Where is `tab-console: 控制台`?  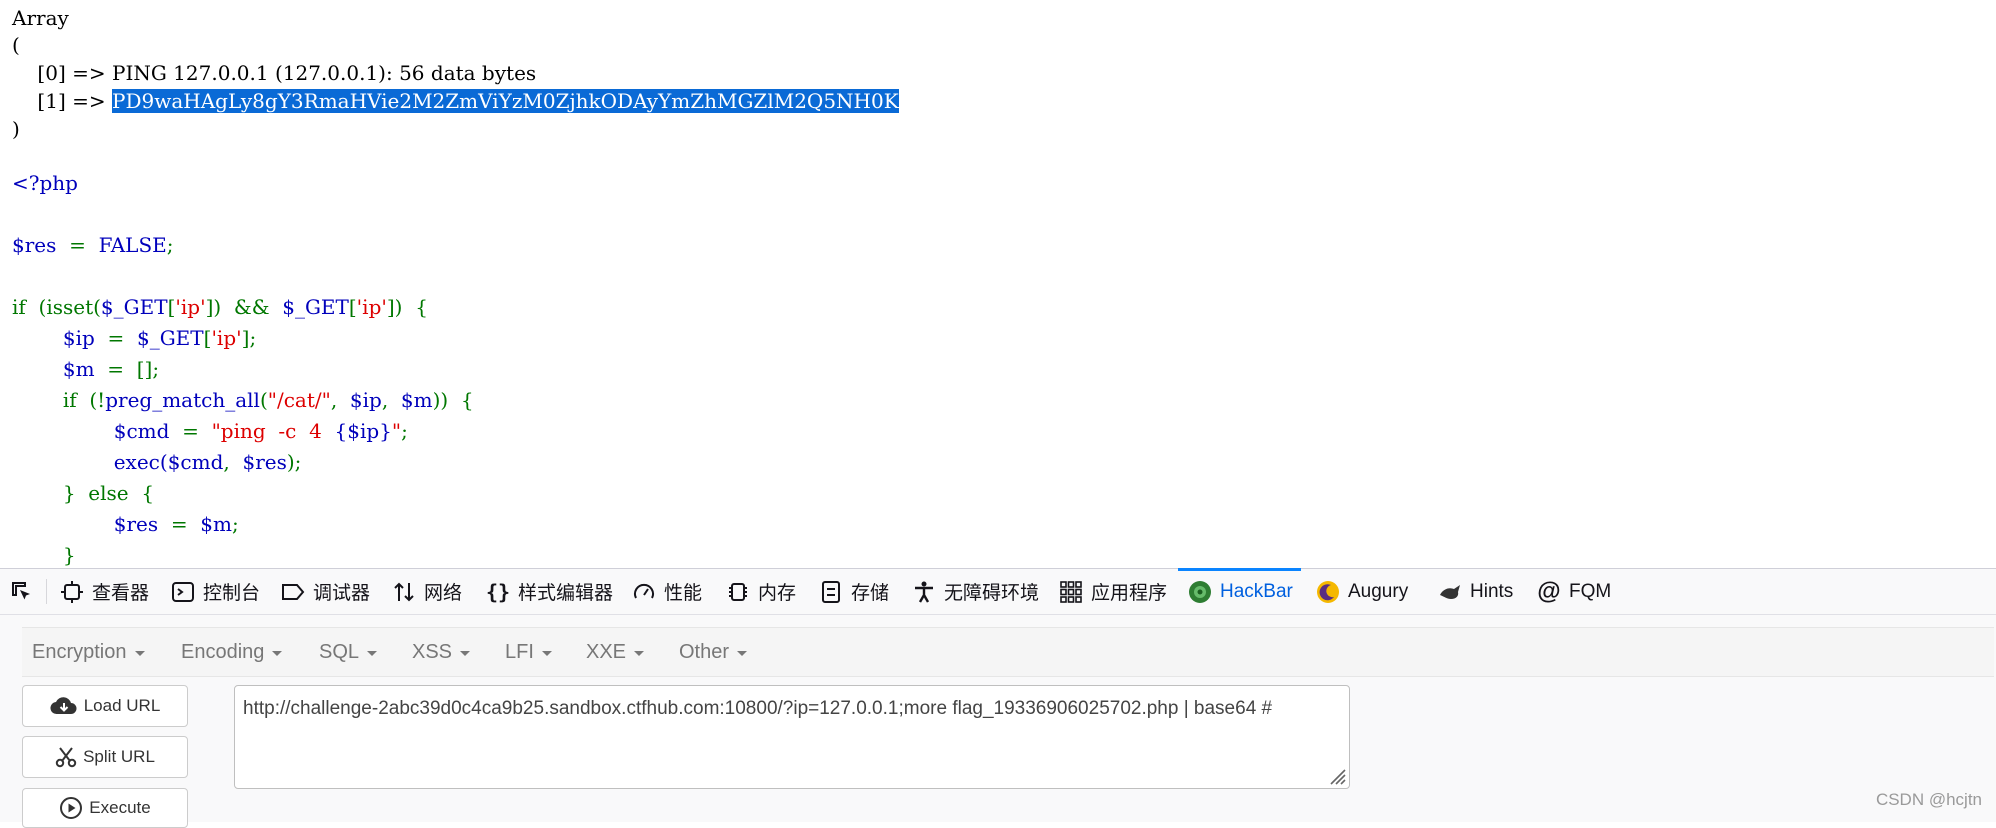 tab-console: 控制台 is located at coordinates (215, 591).